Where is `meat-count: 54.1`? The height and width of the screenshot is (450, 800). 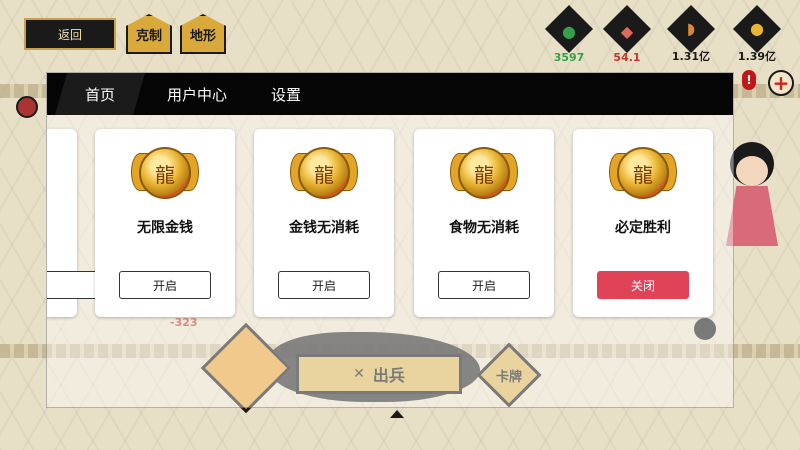 meat-count: 54.1 is located at coordinates (627, 57).